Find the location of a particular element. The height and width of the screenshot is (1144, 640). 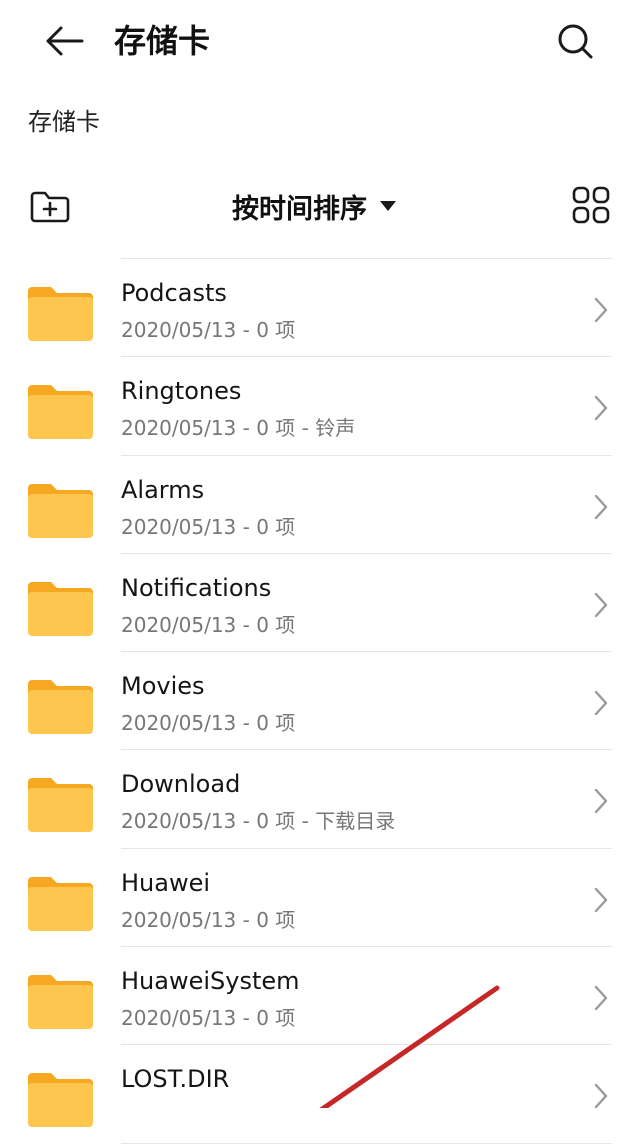

breadcrumb: 存储卡 is located at coordinates (64, 122).